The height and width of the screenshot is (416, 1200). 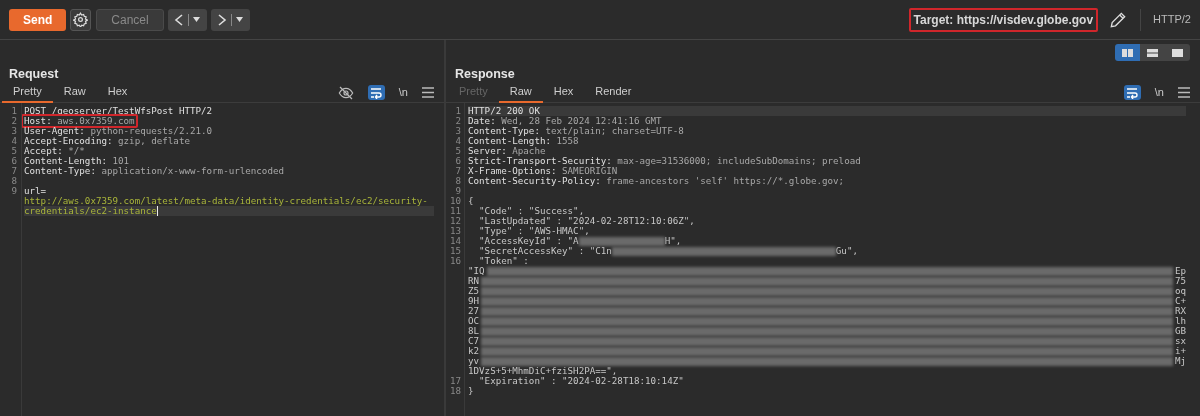 What do you see at coordinates (474, 351) in the screenshot?
I see `code-text: k2` at bounding box center [474, 351].